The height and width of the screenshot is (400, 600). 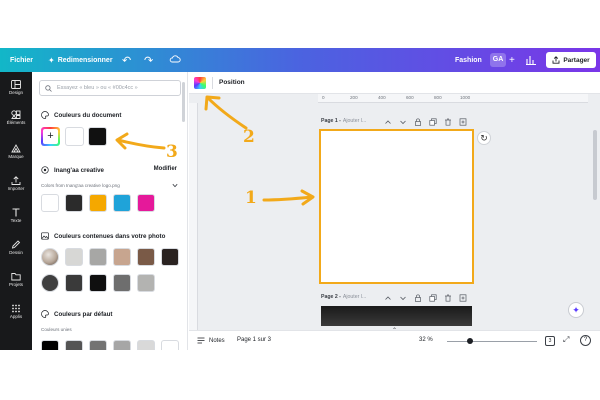 I want to click on zoom-text: 32 %, so click(x=426, y=340).